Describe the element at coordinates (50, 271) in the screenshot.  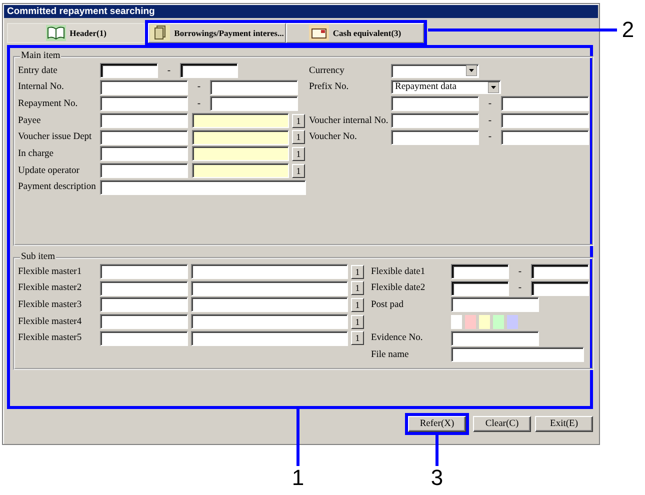
I see `field-label: Flexible master1` at that location.